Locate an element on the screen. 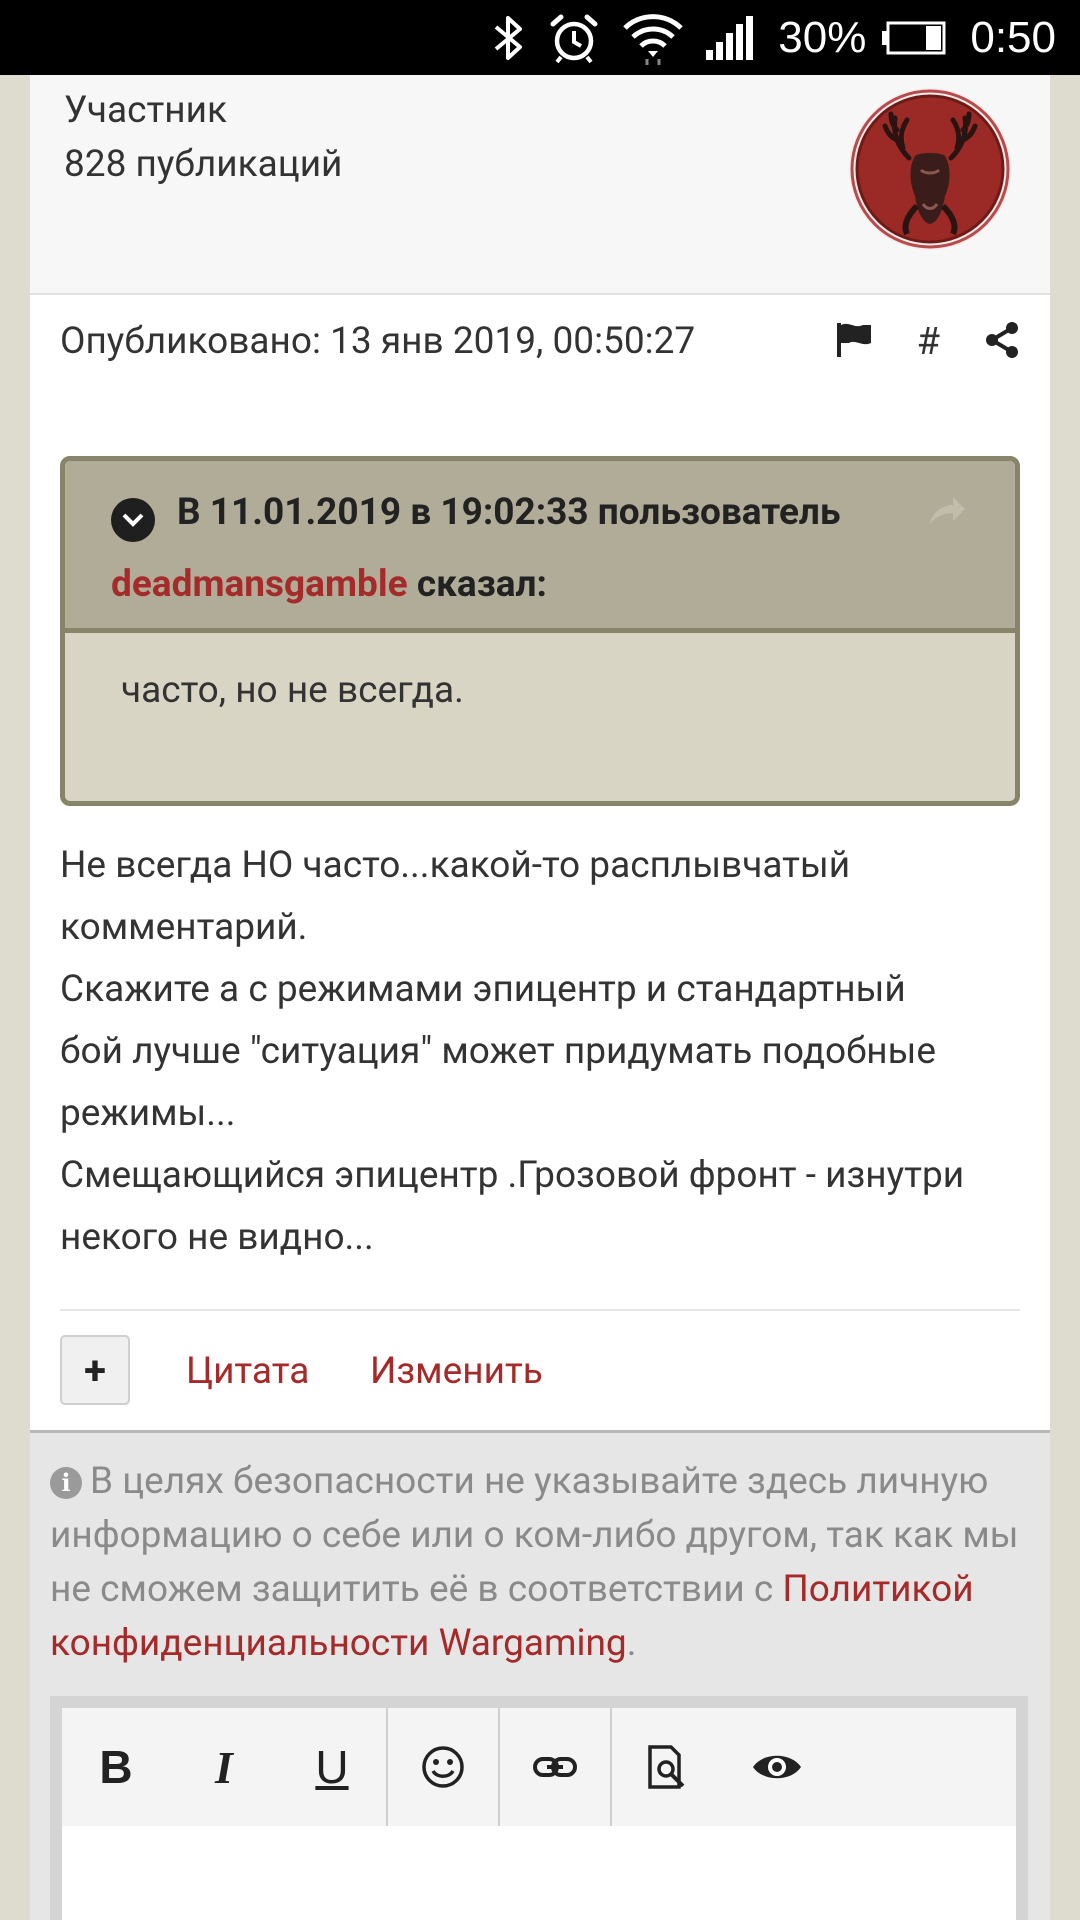 The image size is (1080, 1920). post-meta-actions: # is located at coordinates (927, 342).